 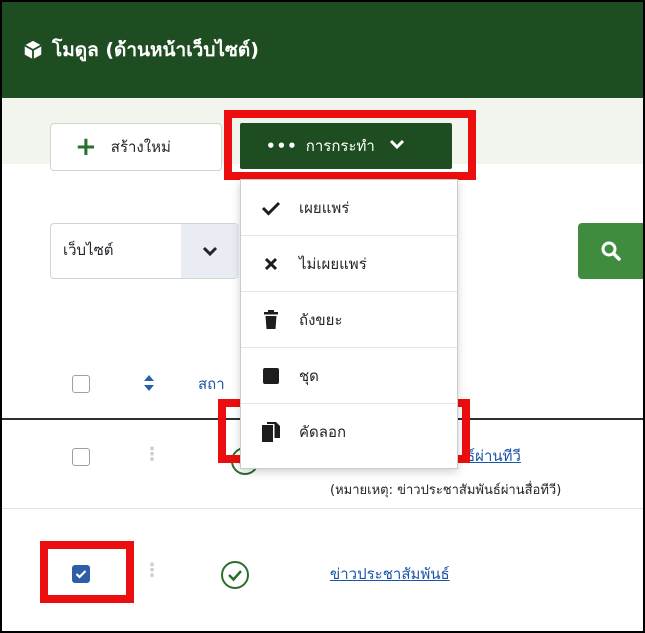 What do you see at coordinates (81, 457) in the screenshot?
I see `row-checkbox` at bounding box center [81, 457].